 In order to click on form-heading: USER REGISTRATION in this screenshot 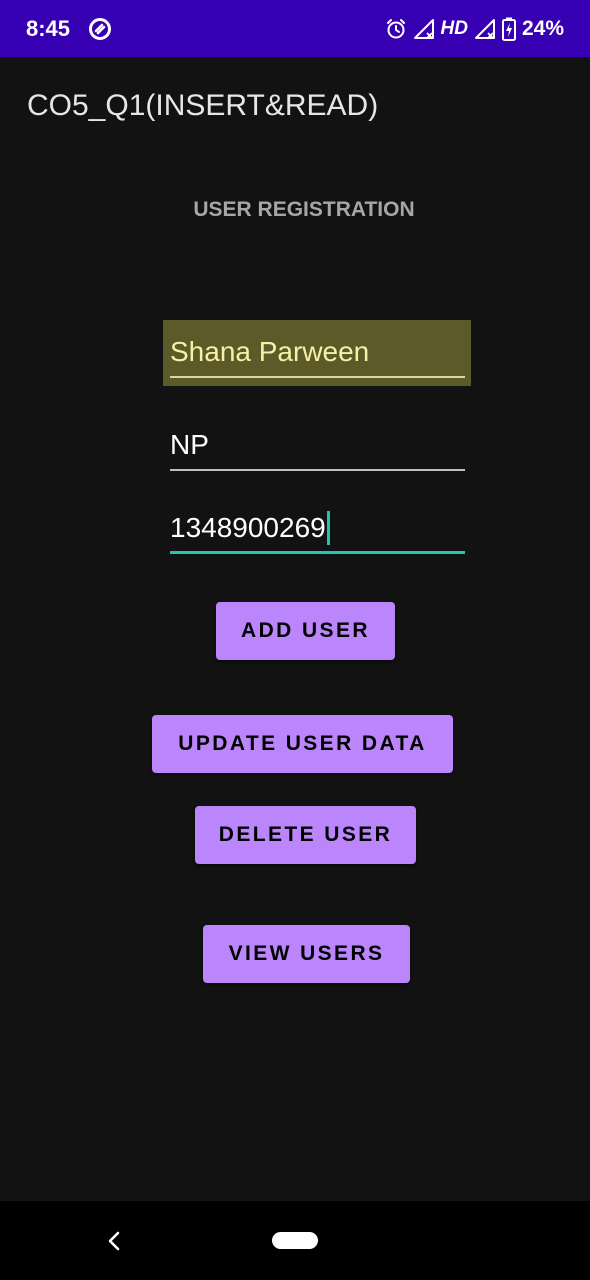, I will do `click(304, 209)`.